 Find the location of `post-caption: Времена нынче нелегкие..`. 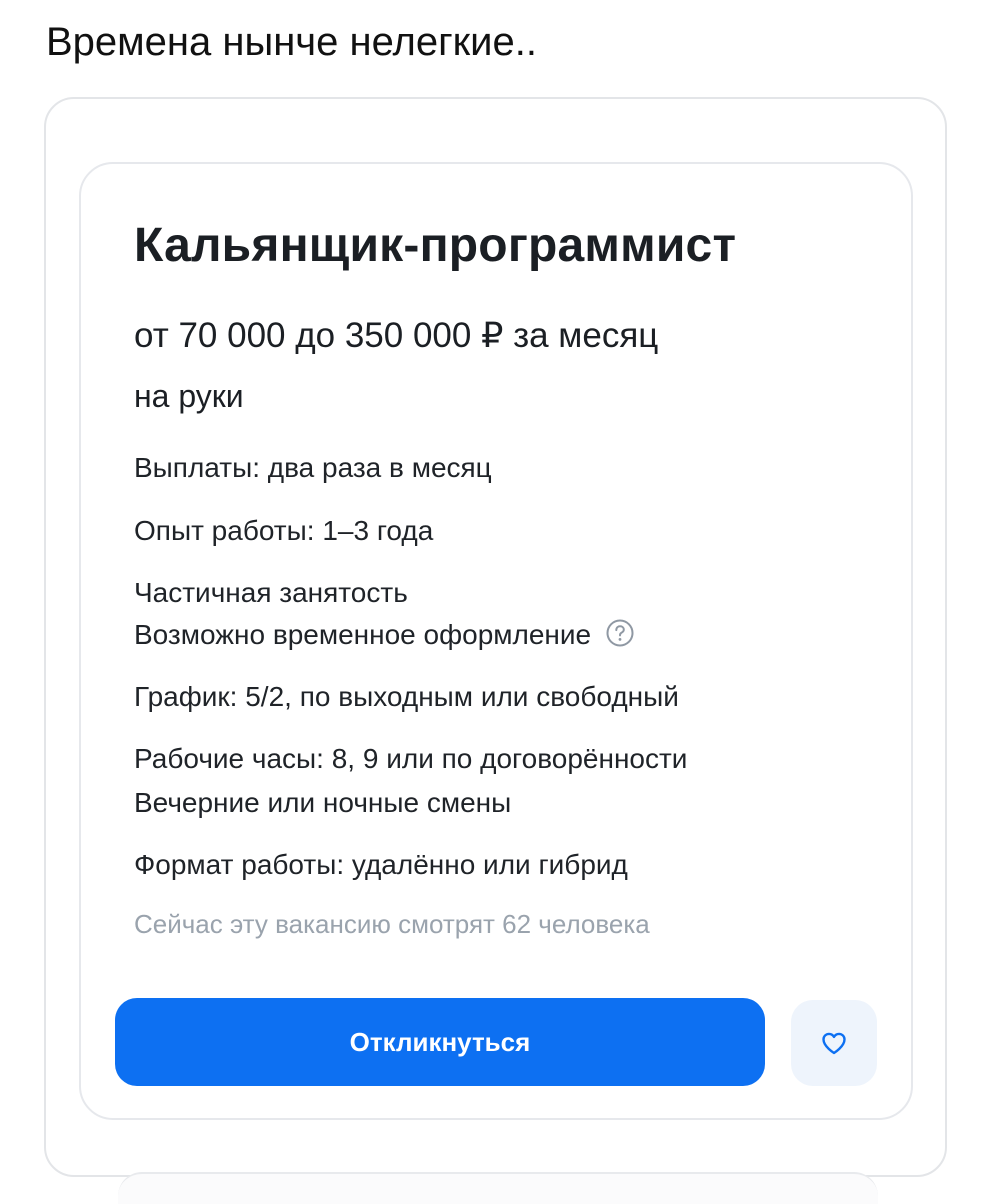

post-caption: Времена нынче нелегкие.. is located at coordinates (291, 42).